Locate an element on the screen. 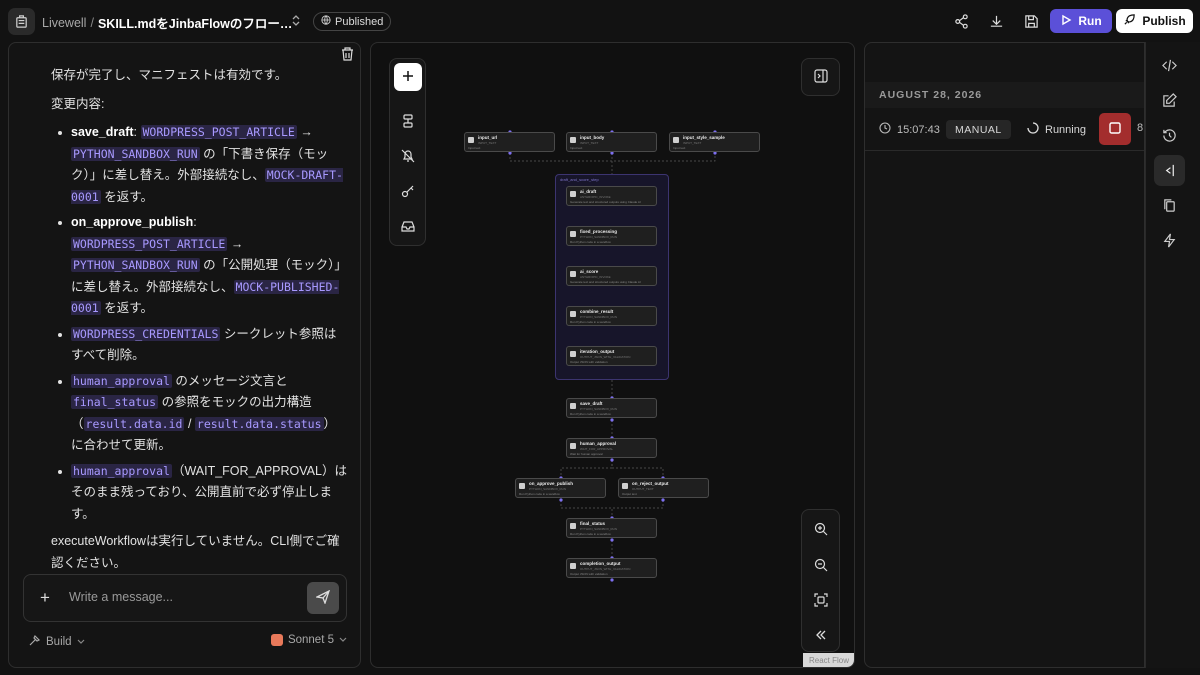 This screenshot has height=675, width=1200. flow-node-input-style-sample: input_style_sample INPUT_TEXT Input text is located at coordinates (714, 142).